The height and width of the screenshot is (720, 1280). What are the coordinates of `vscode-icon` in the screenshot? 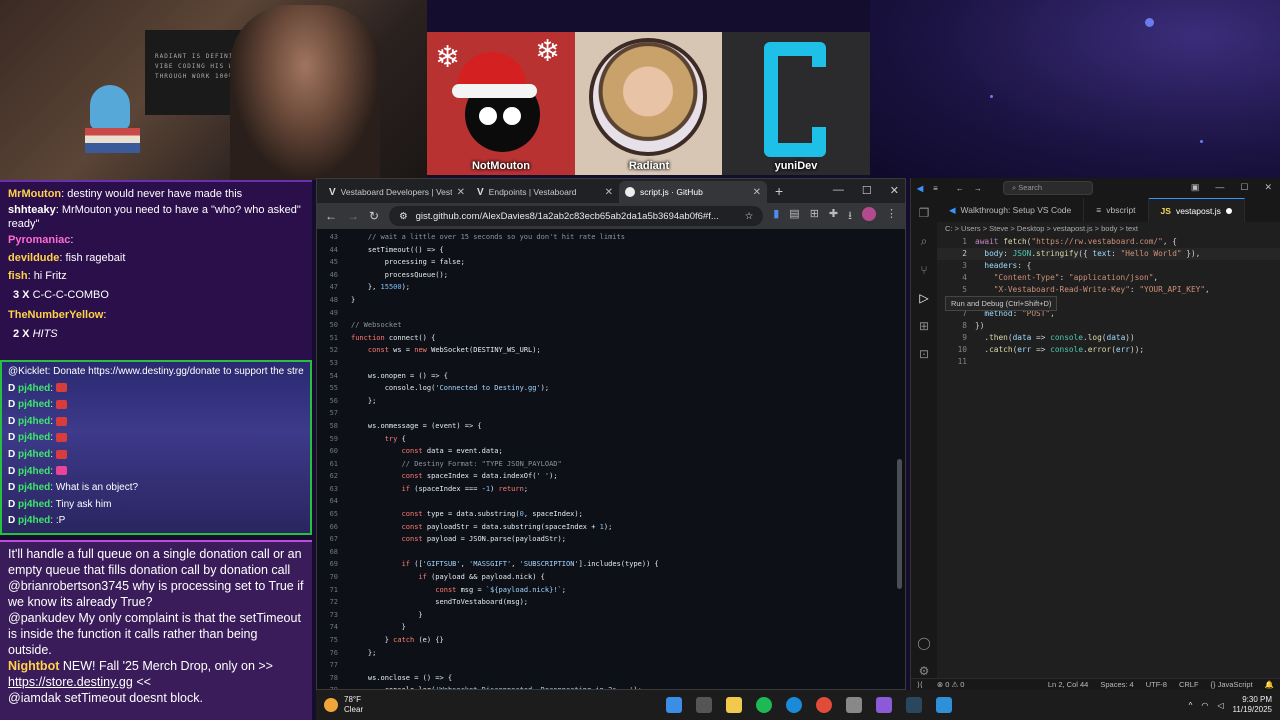 It's located at (944, 705).